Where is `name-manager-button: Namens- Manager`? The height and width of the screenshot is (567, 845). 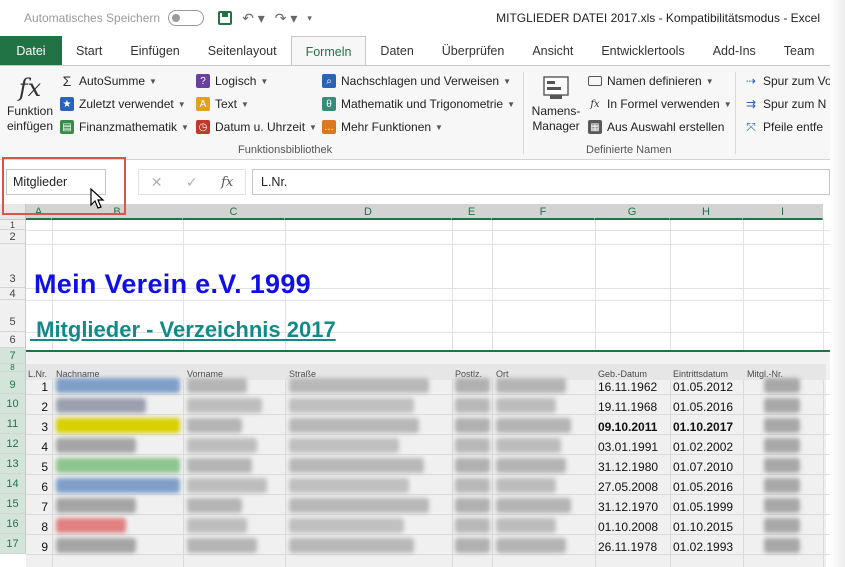 name-manager-button: Namens- Manager is located at coordinates (556, 104).